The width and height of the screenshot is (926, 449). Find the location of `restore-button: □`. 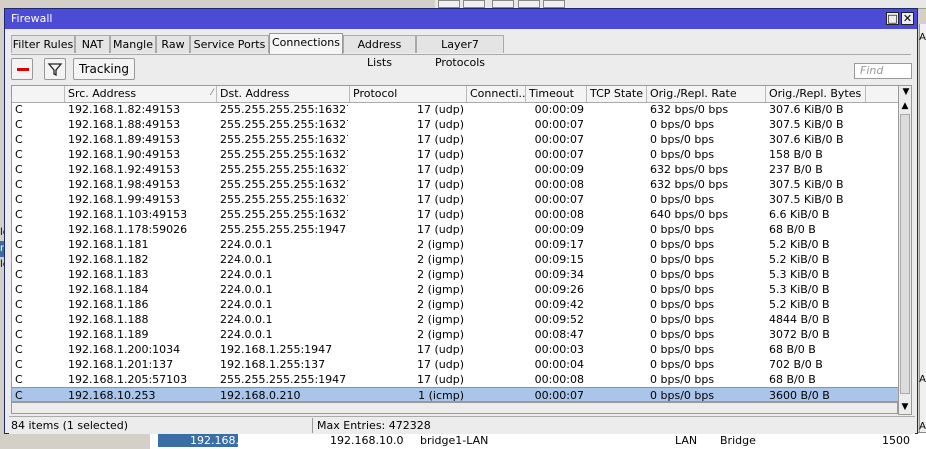

restore-button: □ is located at coordinates (892, 18).